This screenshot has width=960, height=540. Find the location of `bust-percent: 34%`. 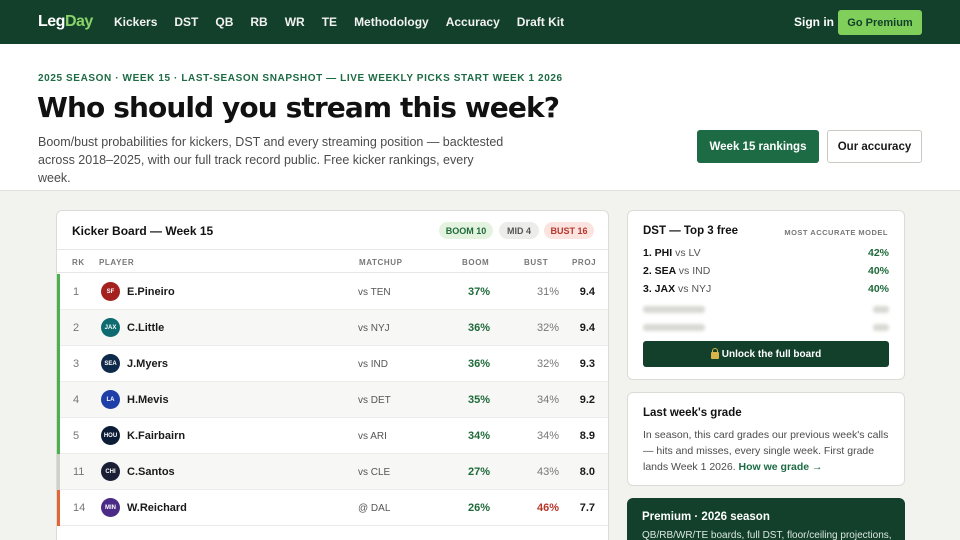

bust-percent: 34% is located at coordinates (548, 436).